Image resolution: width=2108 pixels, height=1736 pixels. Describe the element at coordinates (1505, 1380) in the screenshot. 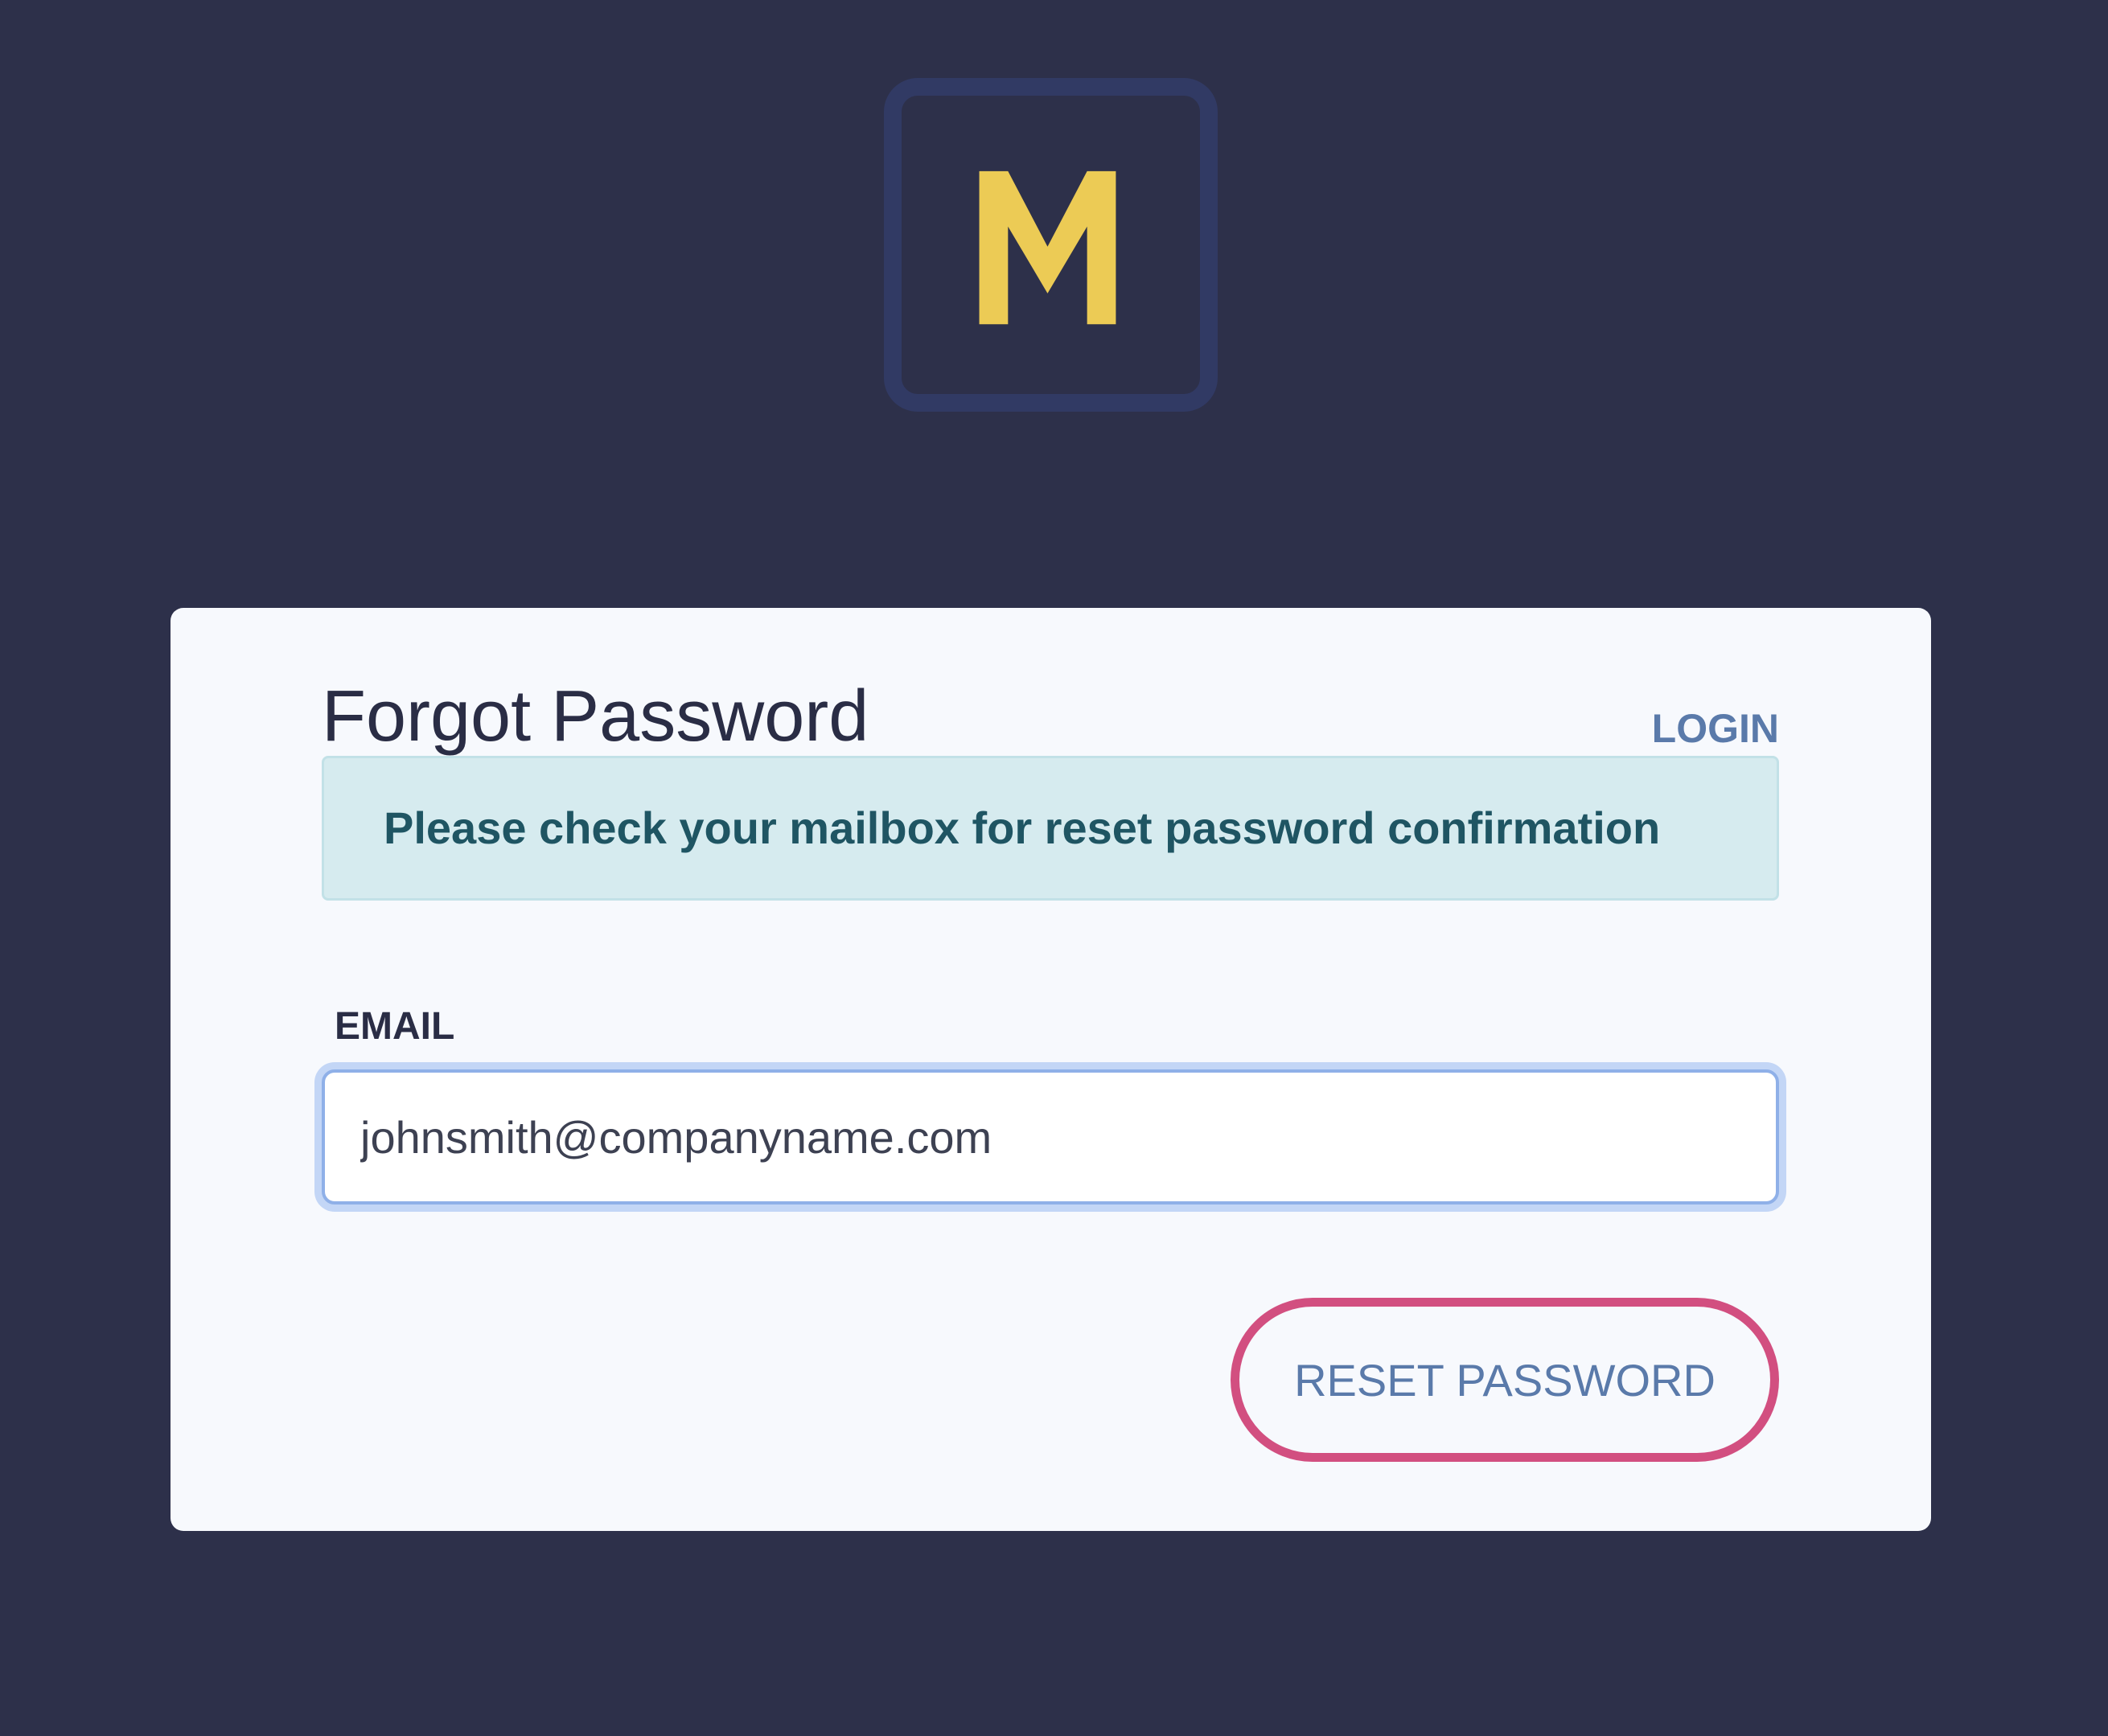

I see `reset-password-button: RESET PASSWORD` at that location.